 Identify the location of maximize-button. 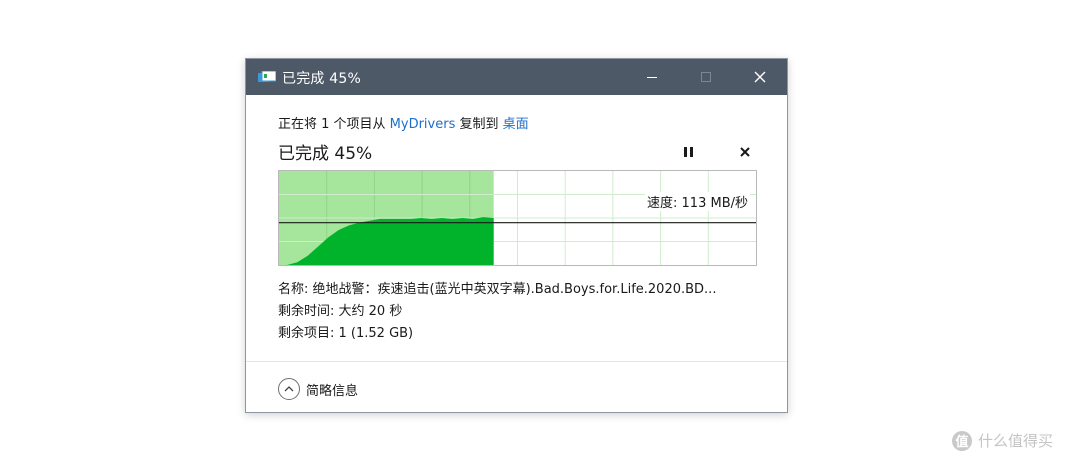
(706, 77).